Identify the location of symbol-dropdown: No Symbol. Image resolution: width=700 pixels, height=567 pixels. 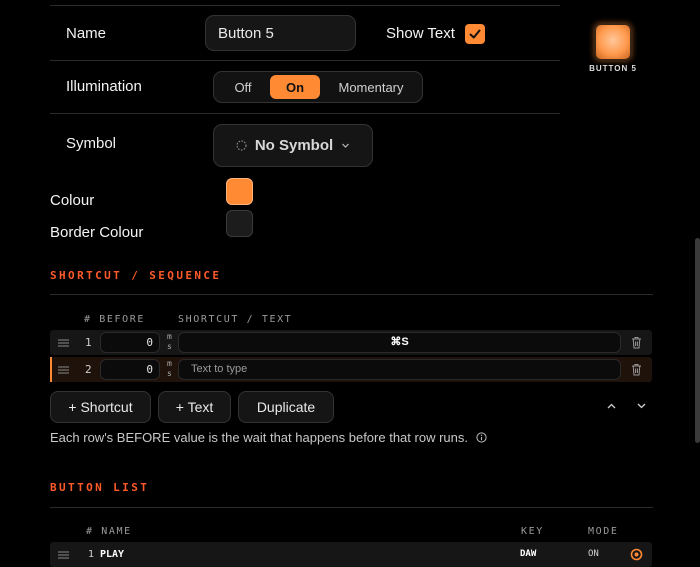
(293, 145).